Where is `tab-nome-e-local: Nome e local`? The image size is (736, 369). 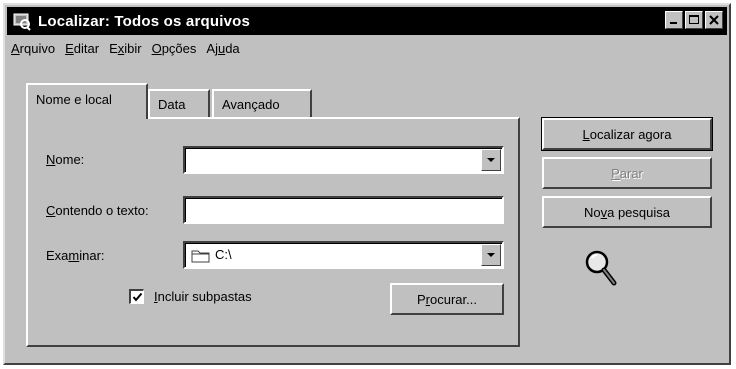
tab-nome-e-local: Nome e local is located at coordinates (87, 101).